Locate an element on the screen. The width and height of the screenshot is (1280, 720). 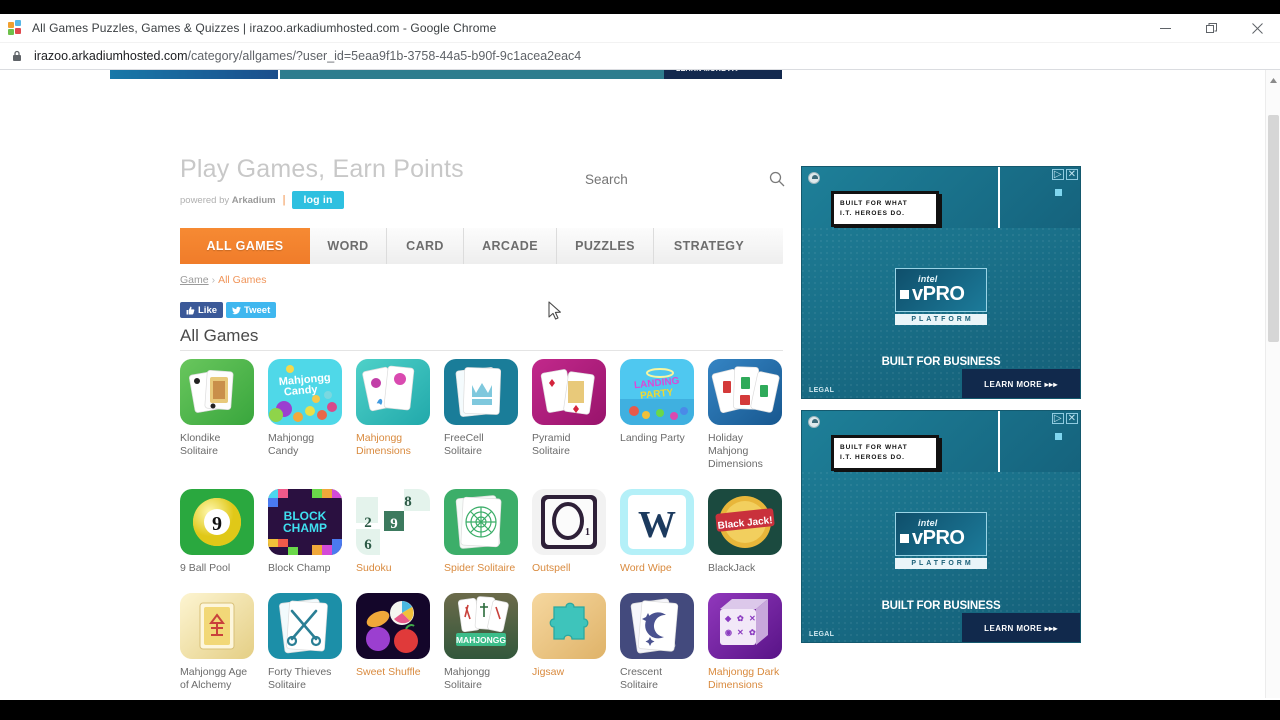
game-thumbnail-holiday-mahjong is located at coordinates (745, 392).